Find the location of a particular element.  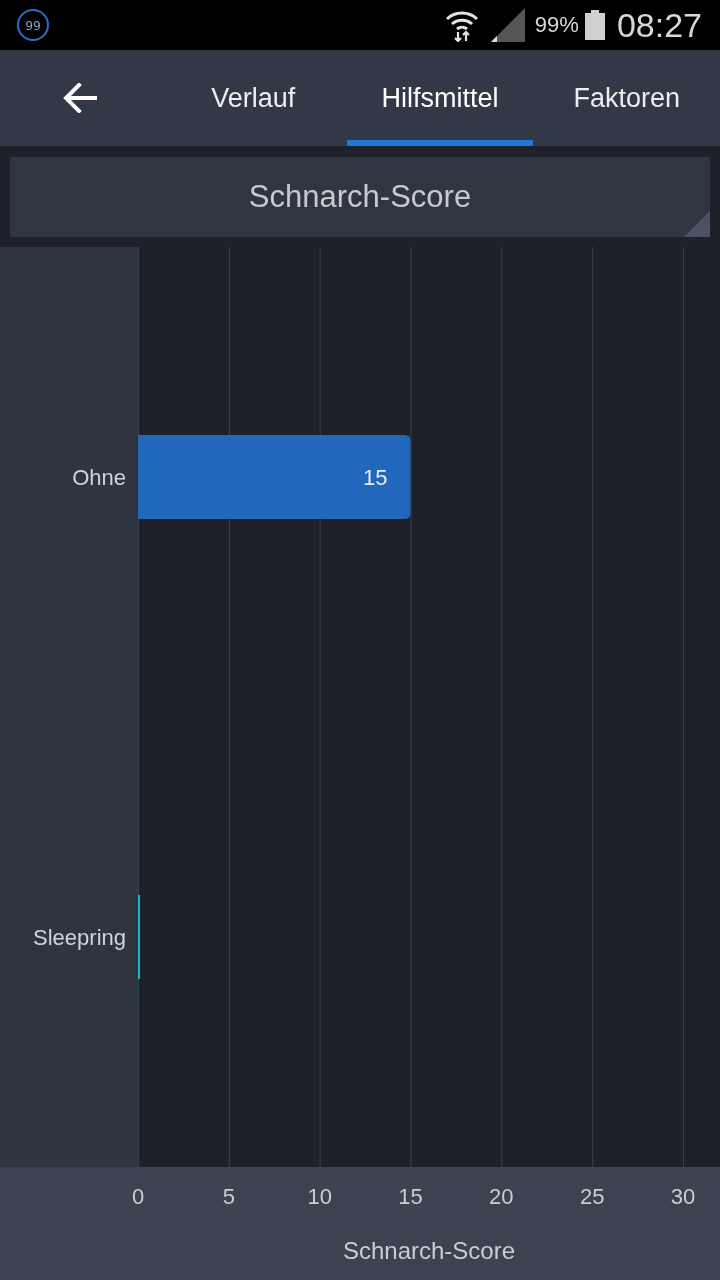

tick-label: 30 is located at coordinates (683, 1196).